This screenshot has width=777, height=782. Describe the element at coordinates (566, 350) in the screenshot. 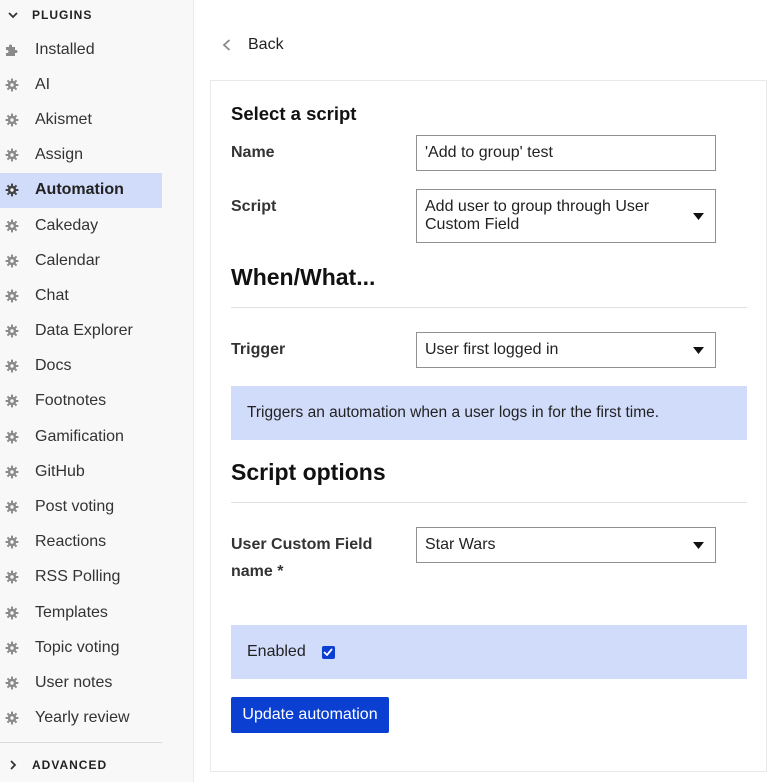

I see `trigger-select: User first logged in` at that location.